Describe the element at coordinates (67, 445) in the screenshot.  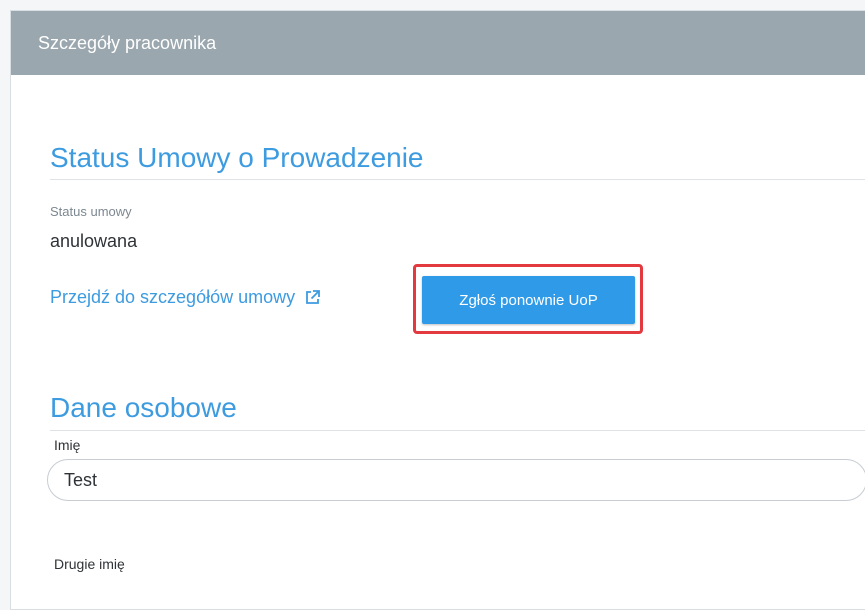
I see `first-name-label: Imię` at that location.